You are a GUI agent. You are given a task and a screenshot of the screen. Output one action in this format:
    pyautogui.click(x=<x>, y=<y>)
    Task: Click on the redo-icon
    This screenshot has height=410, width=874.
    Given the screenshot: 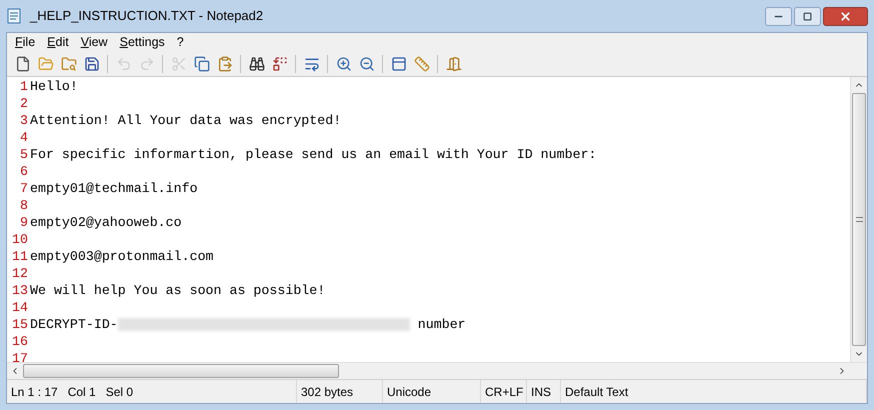 What is the action you would take?
    pyautogui.click(x=146, y=64)
    